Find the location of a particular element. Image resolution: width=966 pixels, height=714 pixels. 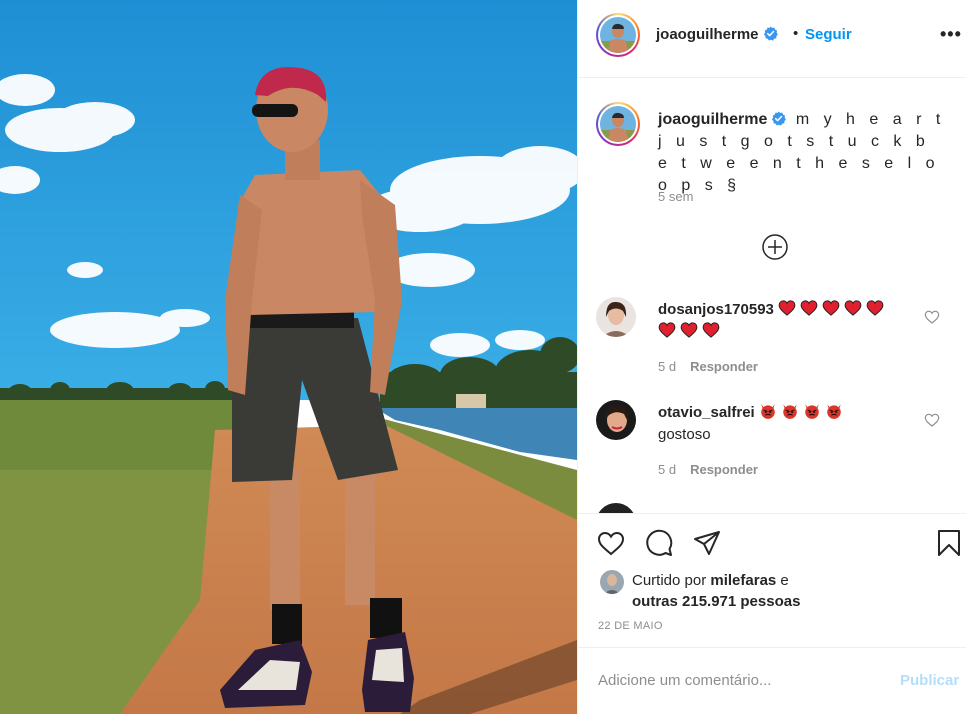

post-header: joaoguilherme • Seguir ••• is located at coordinates (772, 39).